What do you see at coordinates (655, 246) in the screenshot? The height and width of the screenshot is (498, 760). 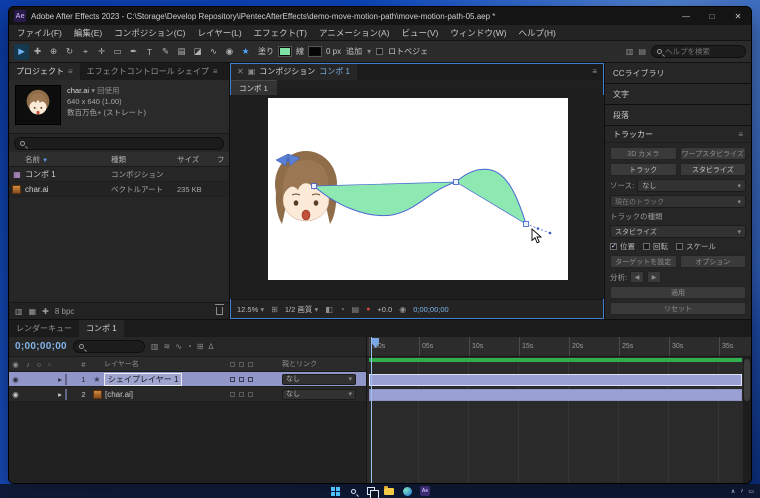 I see `tracker-checkbox: 回転` at bounding box center [655, 246].